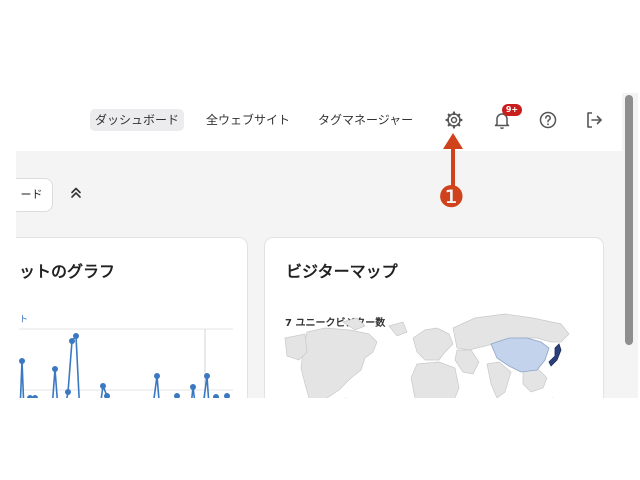 This screenshot has width=640, height=480. Describe the element at coordinates (512, 110) in the screenshot. I see `notification-badge: 9+` at that location.